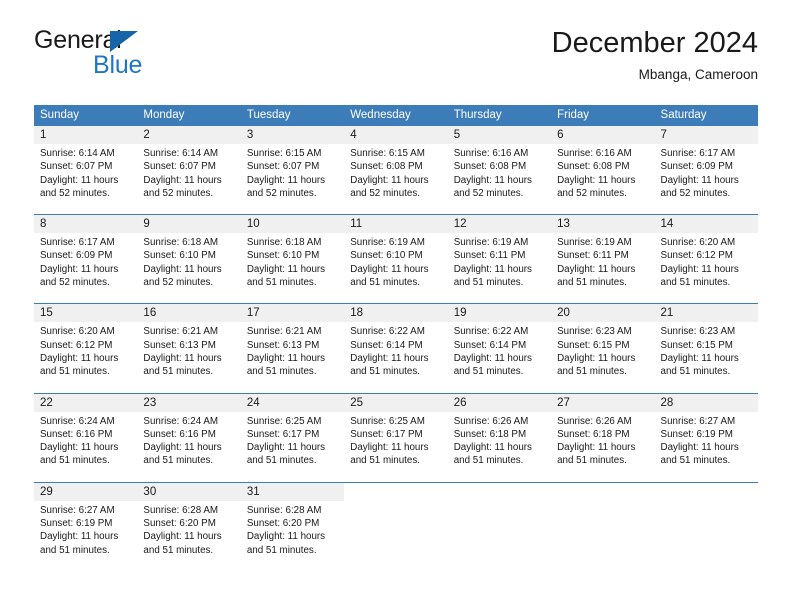 This screenshot has width=792, height=612. I want to click on day-number: 5, so click(499, 135).